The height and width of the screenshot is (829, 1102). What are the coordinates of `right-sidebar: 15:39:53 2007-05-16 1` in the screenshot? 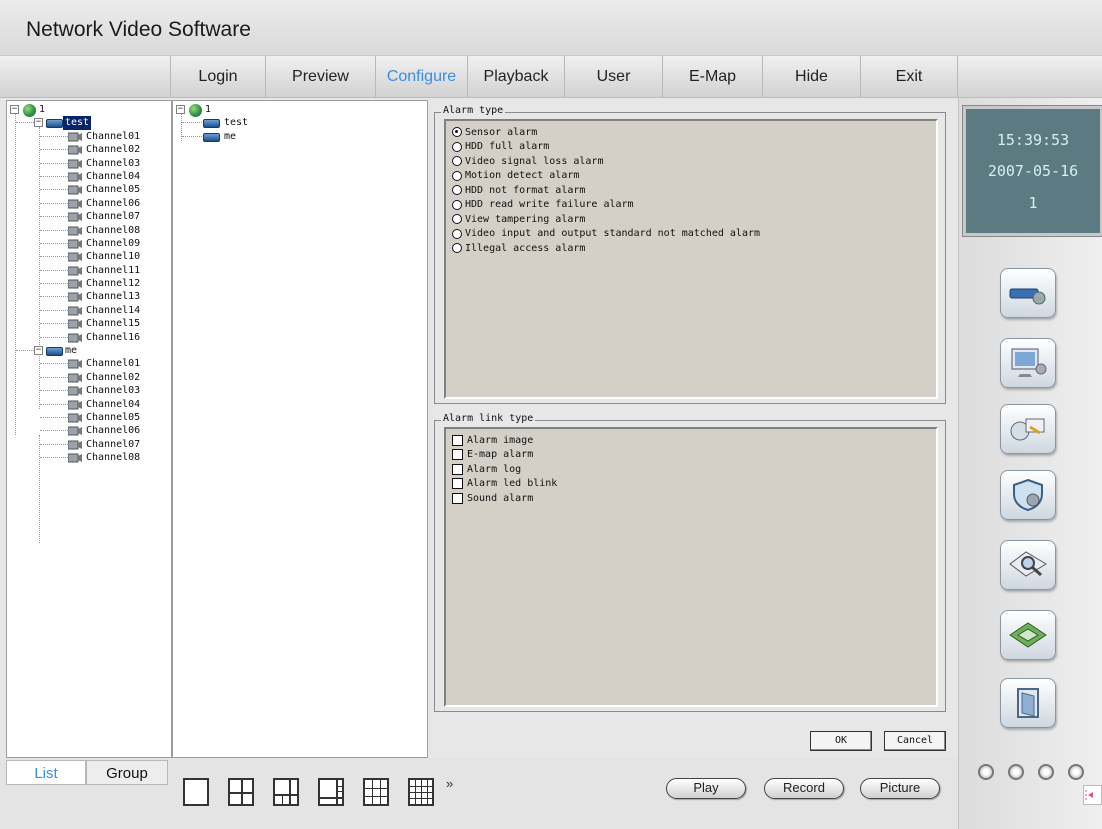 It's located at (1030, 463).